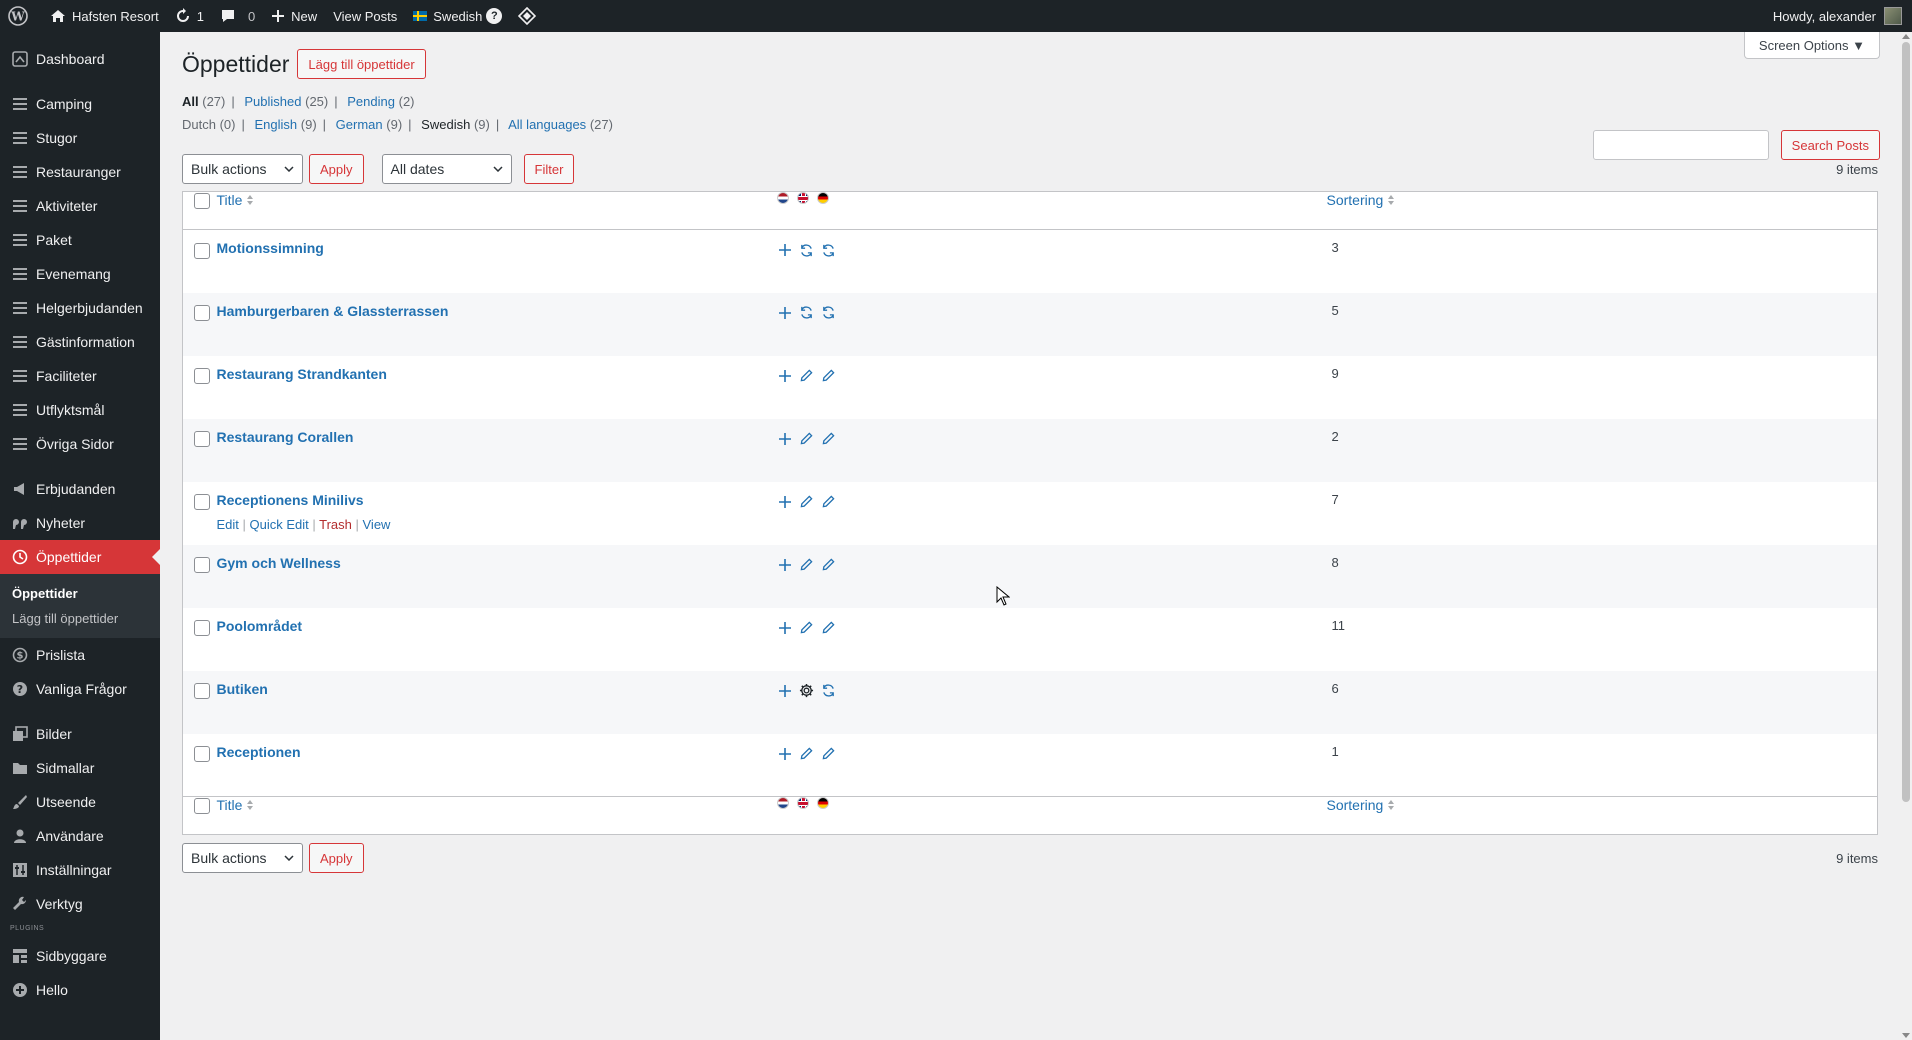 This screenshot has height=1040, width=1912. I want to click on lang-english: English, so click(276, 124).